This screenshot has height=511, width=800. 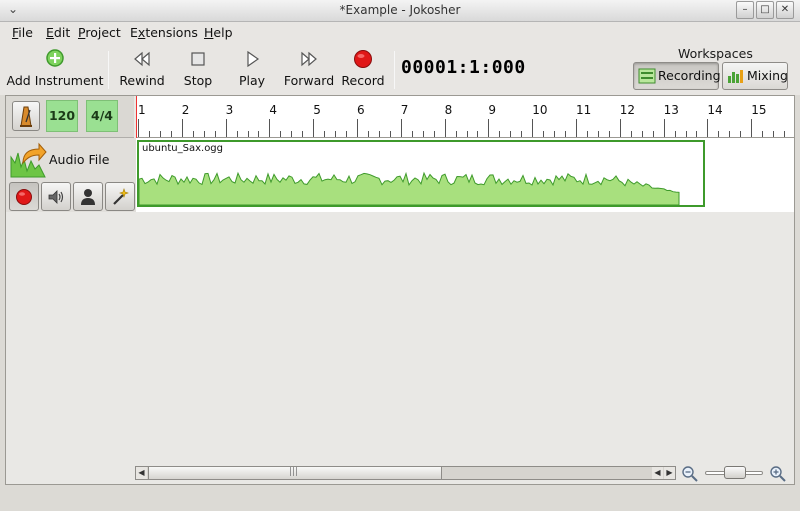 I want to click on add-circle-icon, so click(x=55, y=58).